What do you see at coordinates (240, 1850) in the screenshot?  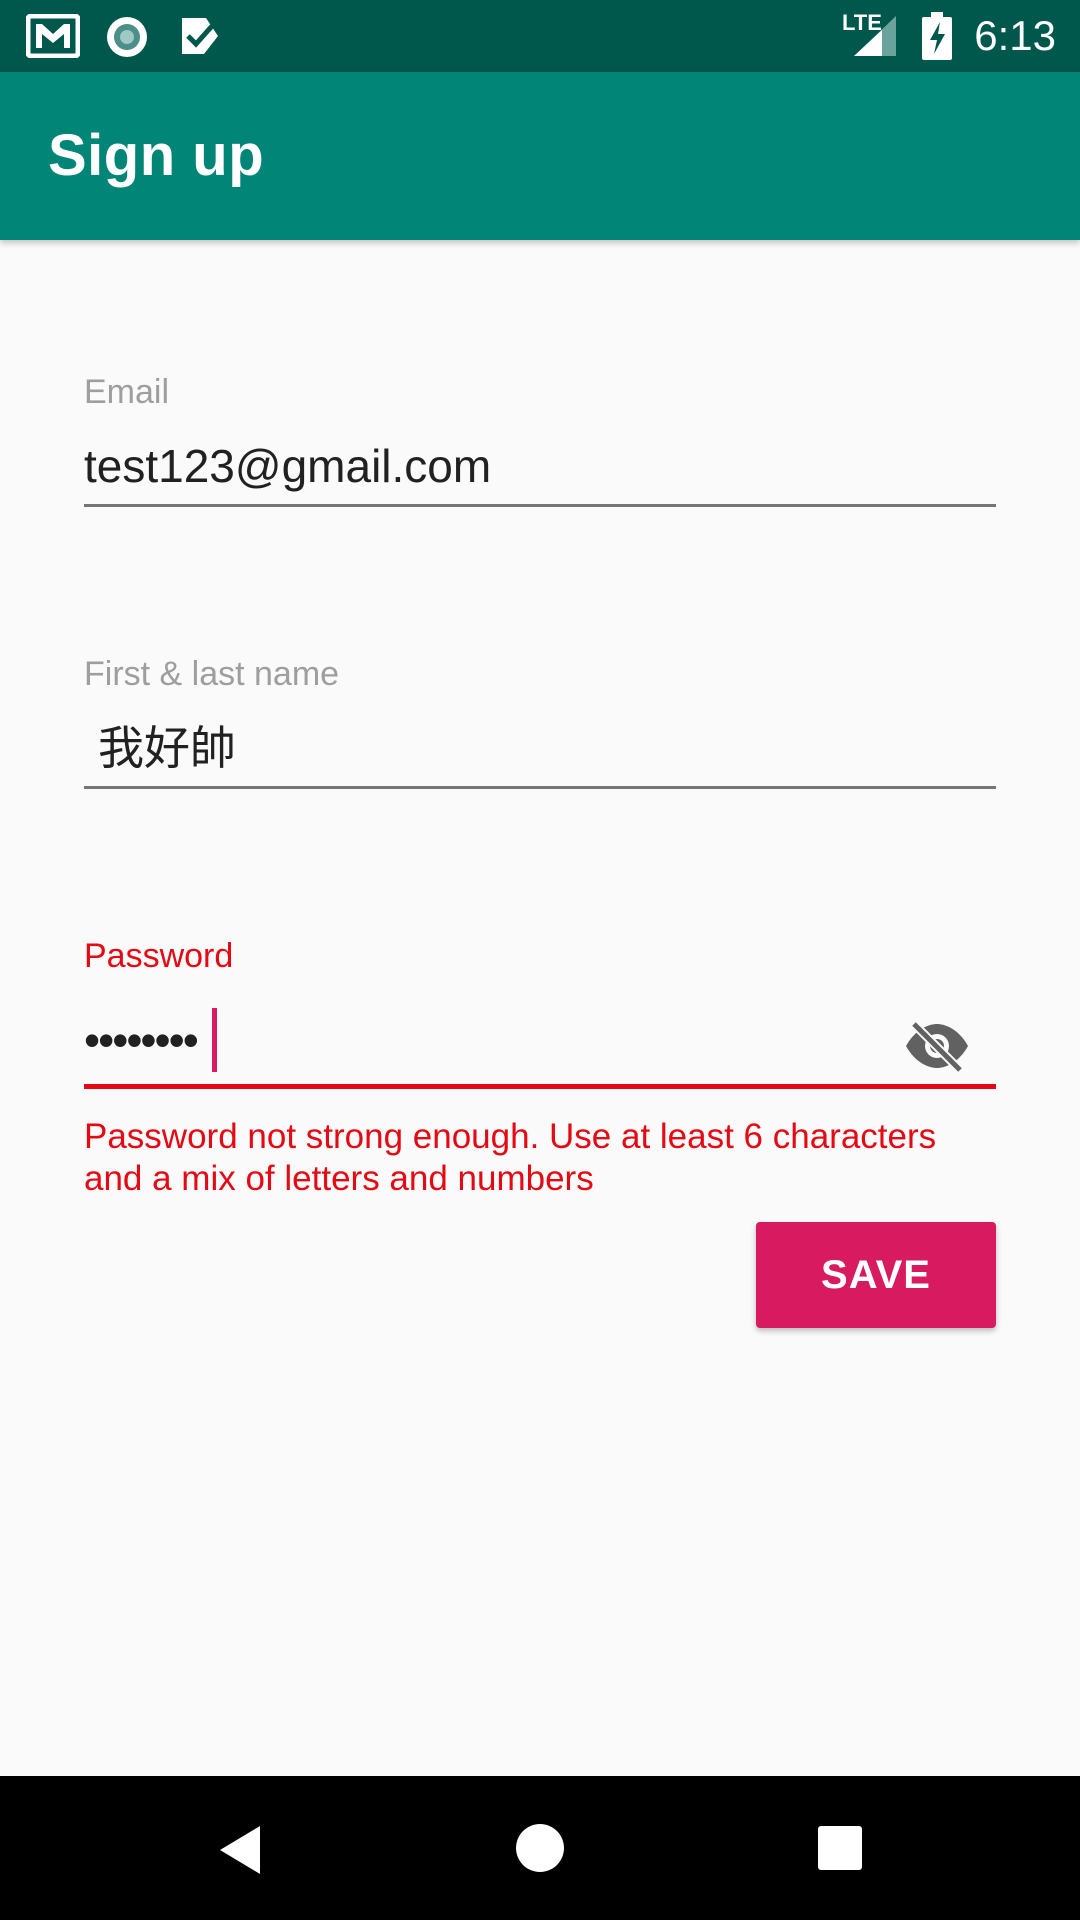 I see `back-icon` at bounding box center [240, 1850].